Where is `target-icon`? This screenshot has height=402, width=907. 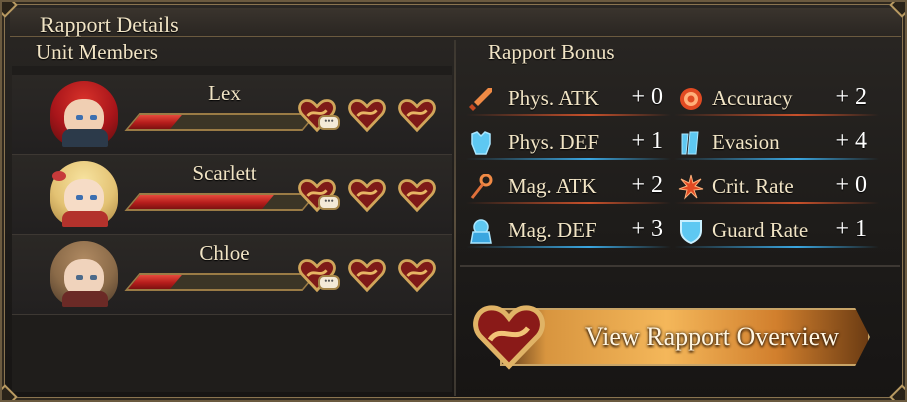
target-icon is located at coordinates (691, 99).